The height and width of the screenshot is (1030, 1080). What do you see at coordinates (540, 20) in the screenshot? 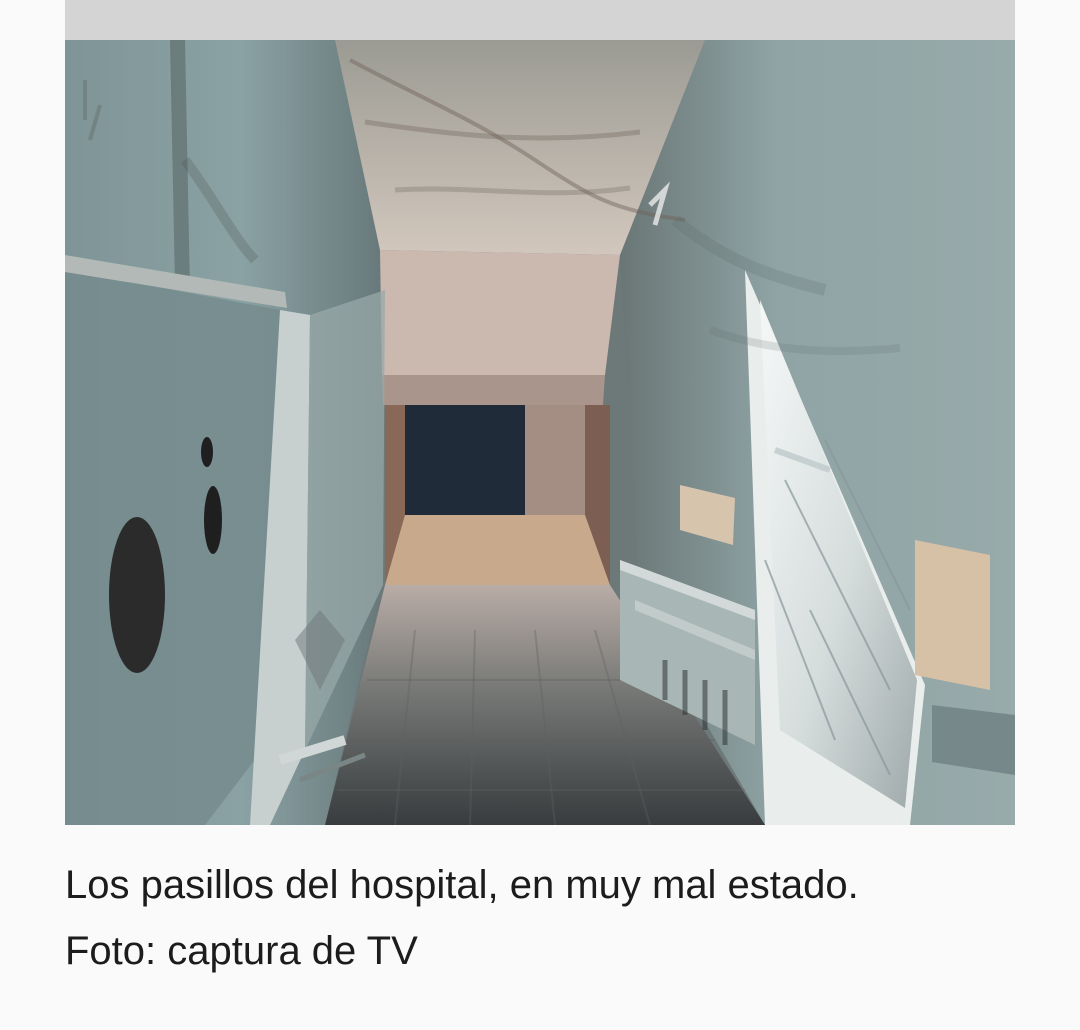
I see `top-image-strip` at bounding box center [540, 20].